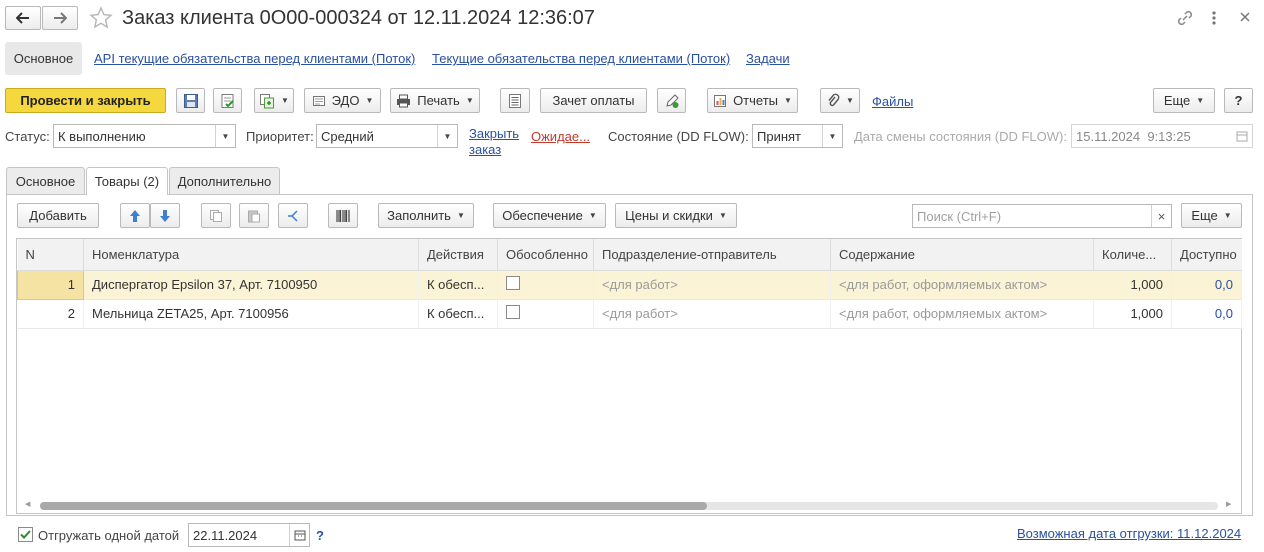 This screenshot has width=1264, height=552. Describe the element at coordinates (1161, 216) in the screenshot. I see `clear-search-icon: ×` at that location.